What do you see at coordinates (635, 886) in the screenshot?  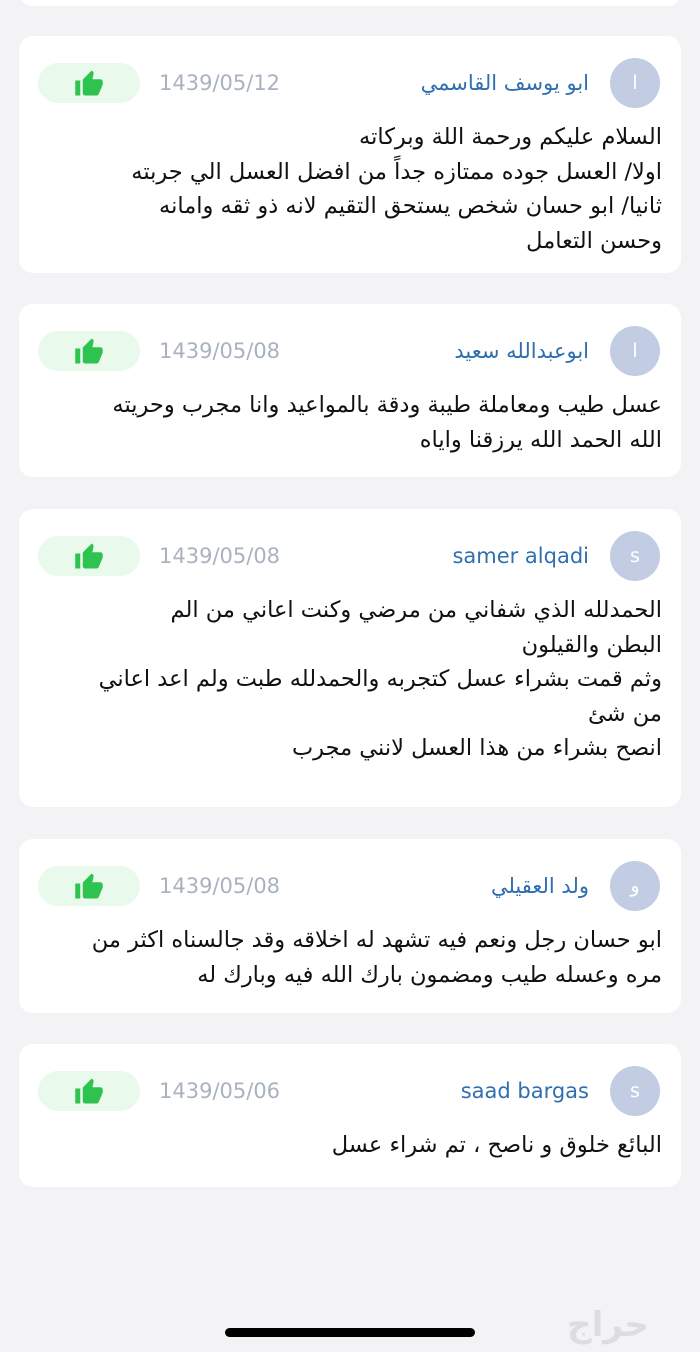 I see `avatar: و` at bounding box center [635, 886].